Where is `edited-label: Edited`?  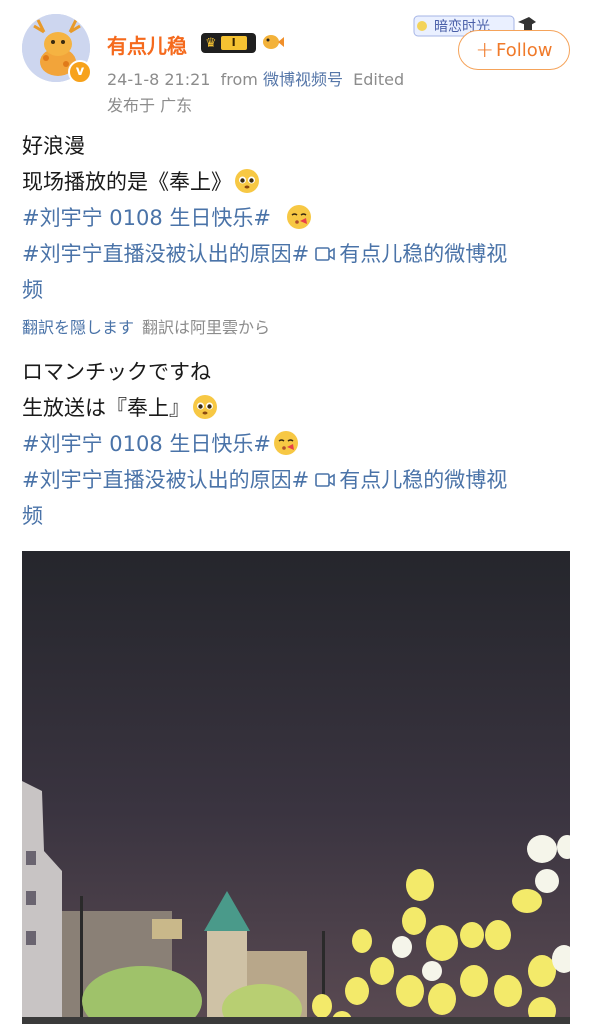
edited-label: Edited is located at coordinates (378, 79).